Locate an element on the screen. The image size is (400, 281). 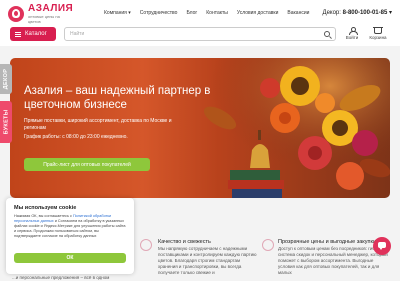
price-list-button: Прайс-лист для оптовых покупателей is located at coordinates (87, 164).